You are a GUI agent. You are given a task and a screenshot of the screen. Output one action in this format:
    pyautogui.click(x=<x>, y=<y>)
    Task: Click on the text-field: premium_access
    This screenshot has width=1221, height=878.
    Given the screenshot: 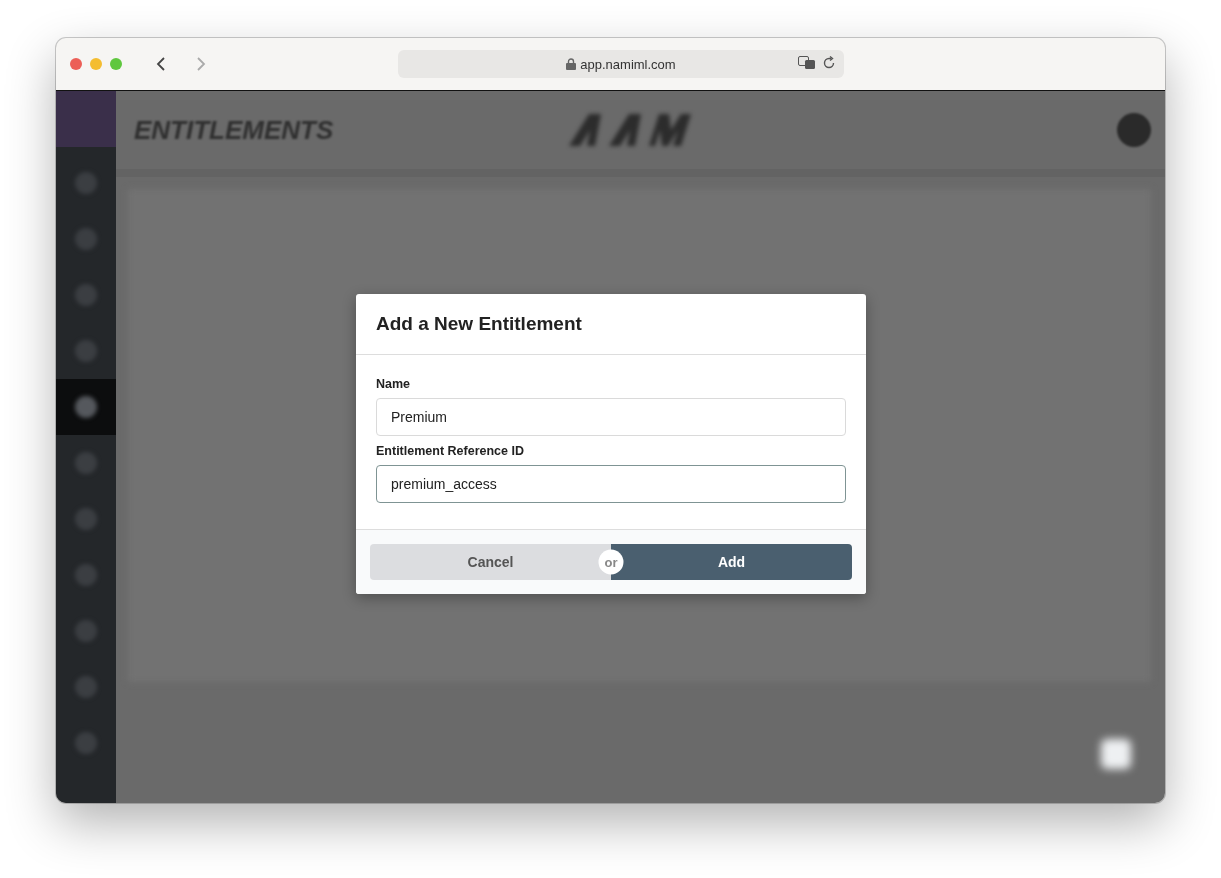 What is the action you would take?
    pyautogui.click(x=611, y=484)
    